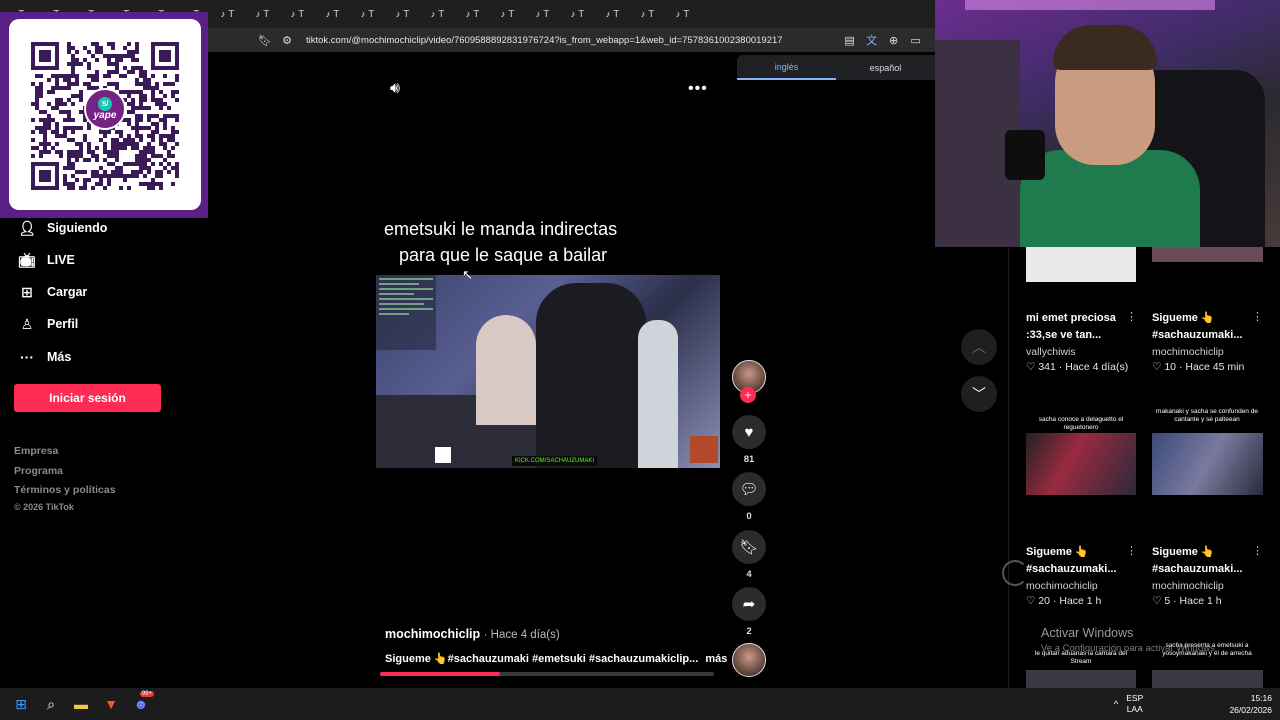 Image resolution: width=1280 pixels, height=720 pixels. Describe the element at coordinates (266, 14) in the screenshot. I see `tab-label: T` at that location.